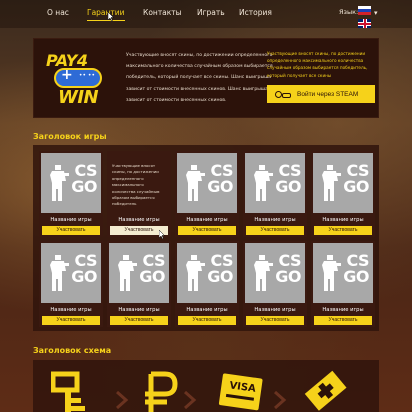 This screenshot has width=412, height=412. I want to click on pay4win-logo: PAY4 WIN, so click(77, 80).